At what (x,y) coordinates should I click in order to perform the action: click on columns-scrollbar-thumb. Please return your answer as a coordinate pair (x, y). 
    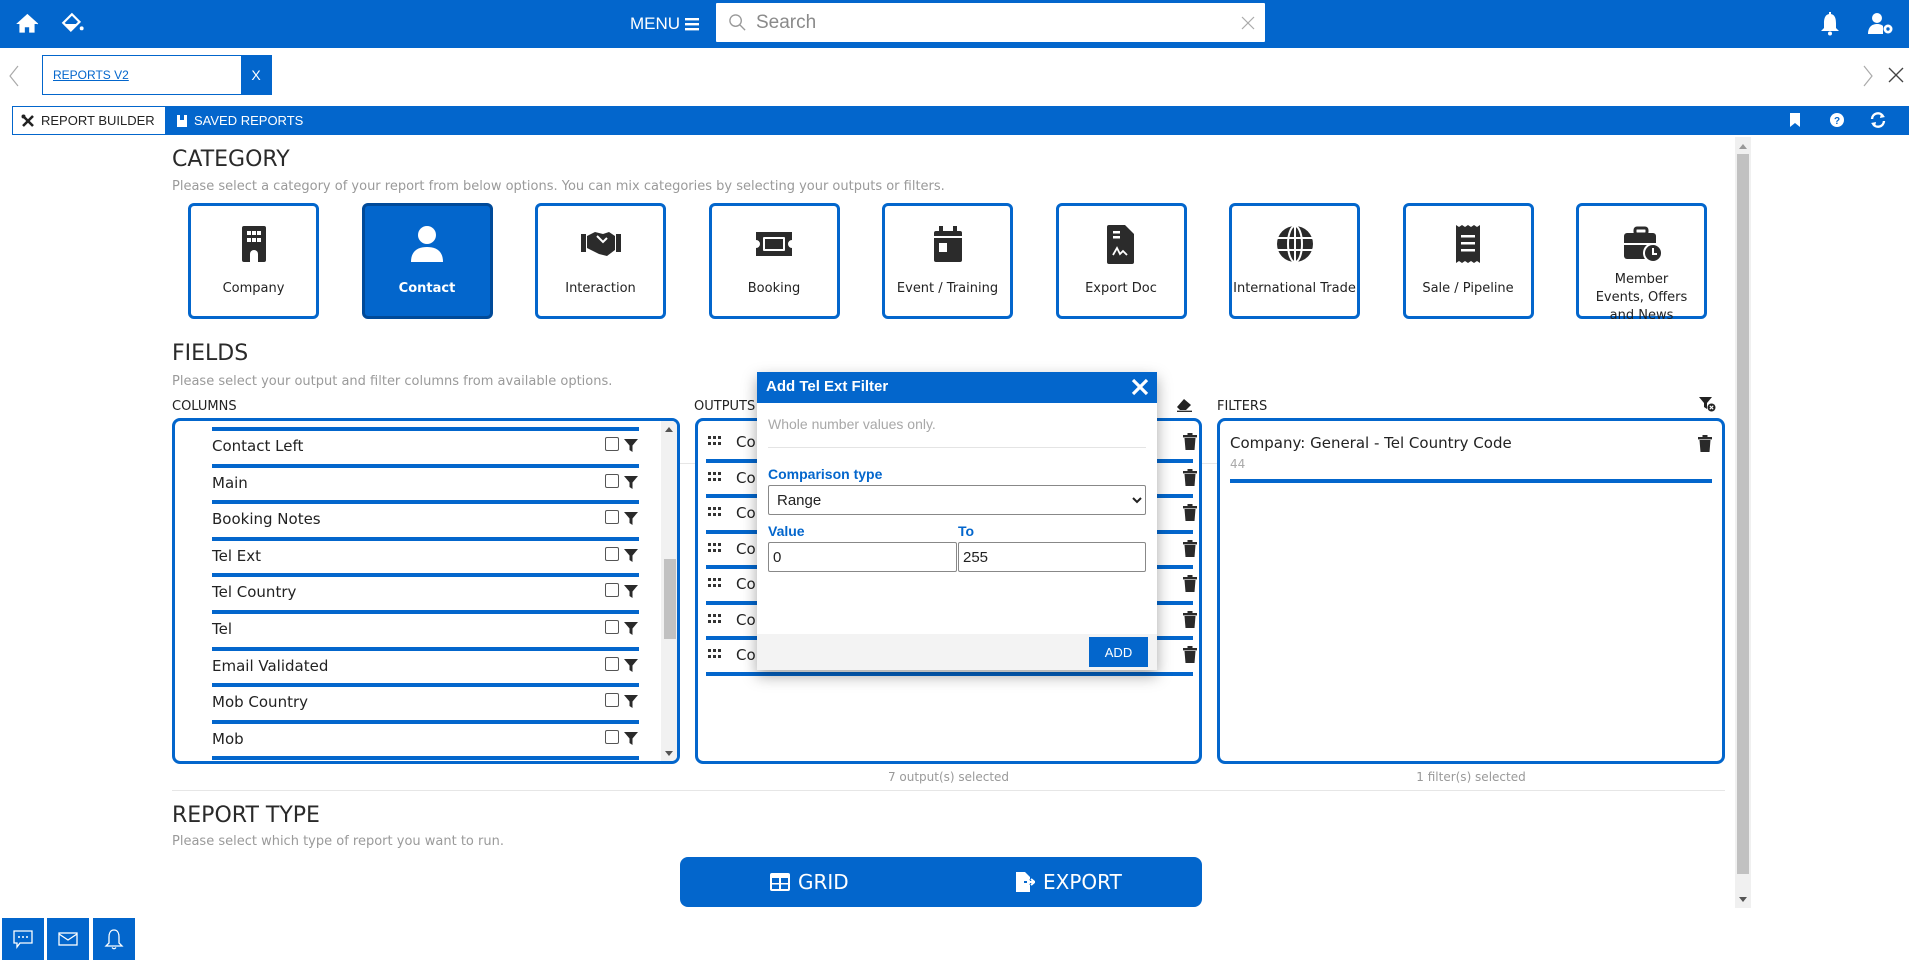
    Looking at the image, I should click on (670, 599).